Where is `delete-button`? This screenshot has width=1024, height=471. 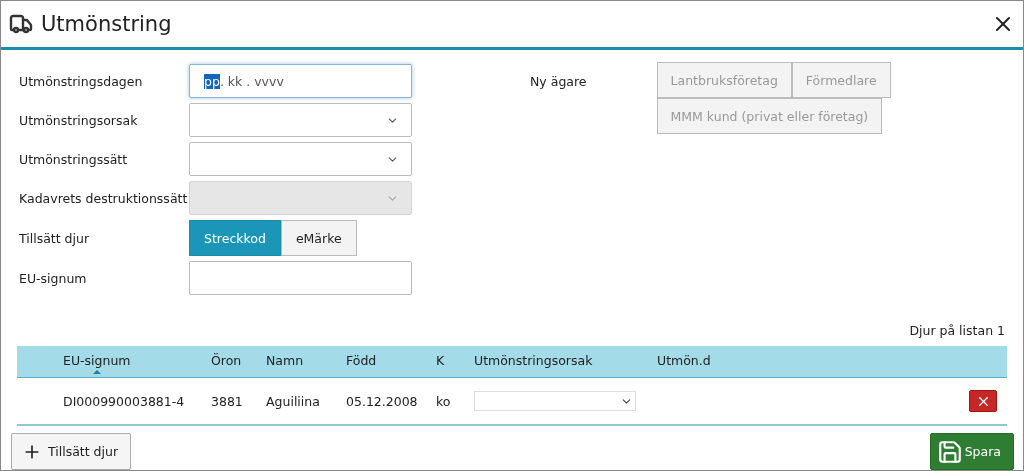 delete-button is located at coordinates (983, 401).